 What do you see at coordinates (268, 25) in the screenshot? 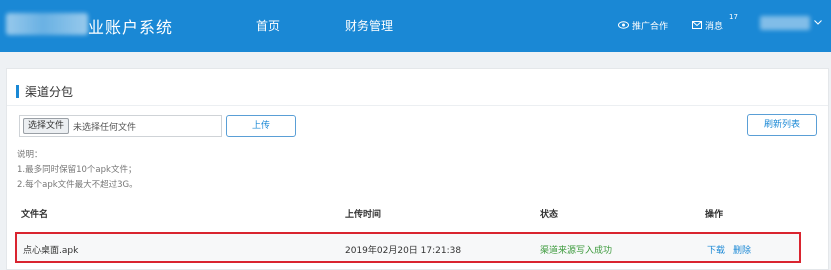
I see `nav-item-home: 首页` at bounding box center [268, 25].